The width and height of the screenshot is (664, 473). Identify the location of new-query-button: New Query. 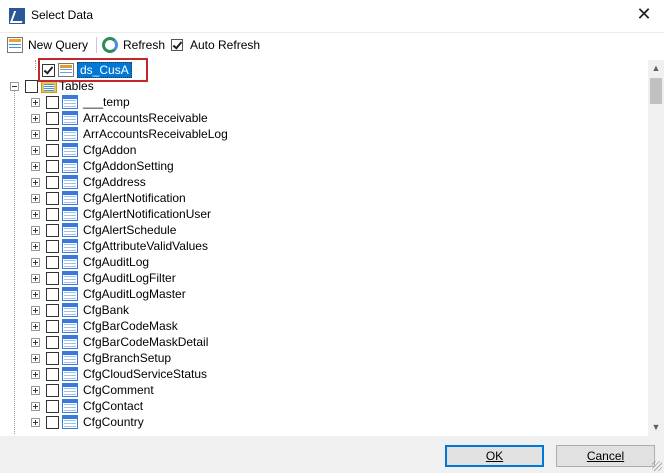
(47, 45).